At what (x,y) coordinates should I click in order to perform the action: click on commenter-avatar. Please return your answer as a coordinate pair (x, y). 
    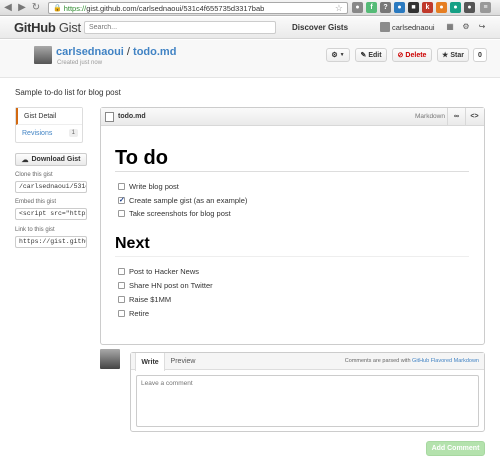
    Looking at the image, I should click on (110, 359).